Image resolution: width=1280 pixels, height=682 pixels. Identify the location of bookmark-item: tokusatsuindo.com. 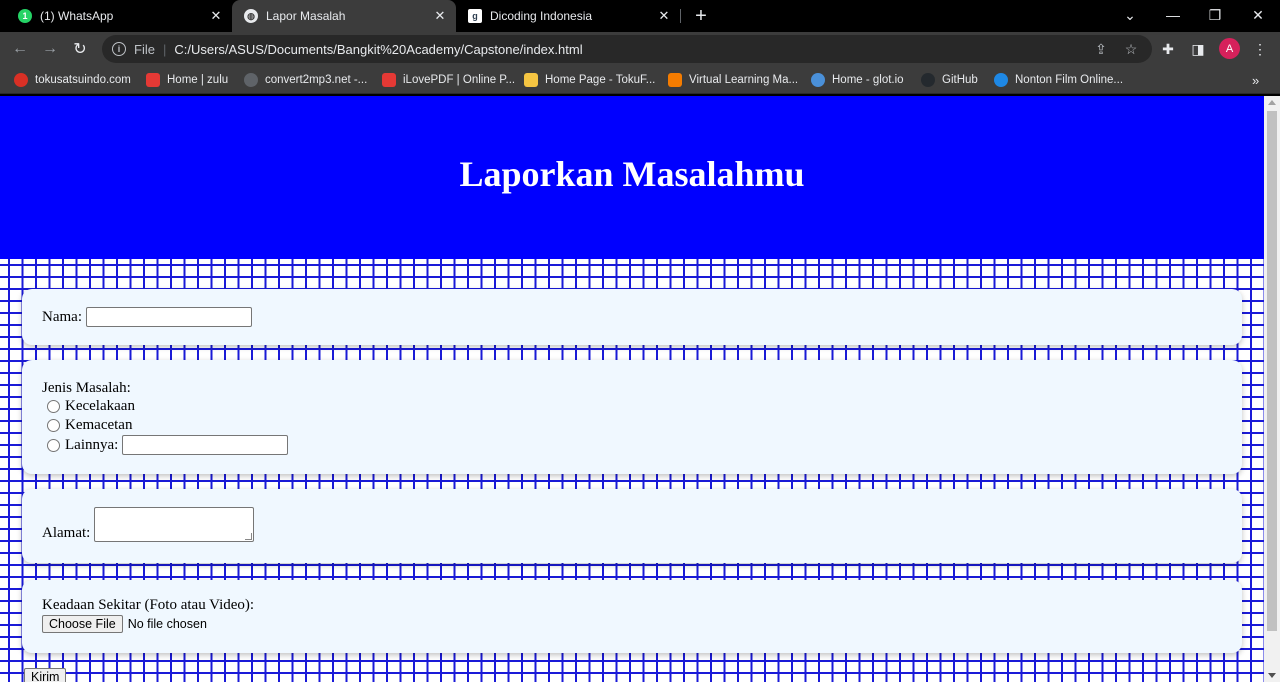
(72, 80).